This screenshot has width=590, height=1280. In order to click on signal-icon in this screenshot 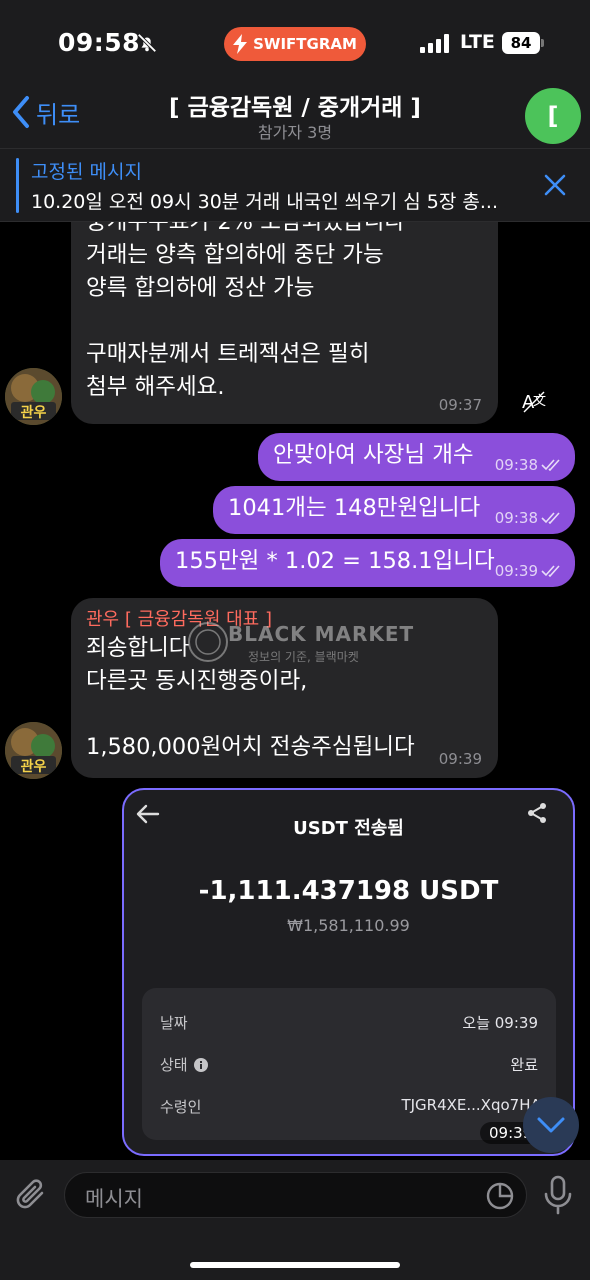, I will do `click(434, 43)`.